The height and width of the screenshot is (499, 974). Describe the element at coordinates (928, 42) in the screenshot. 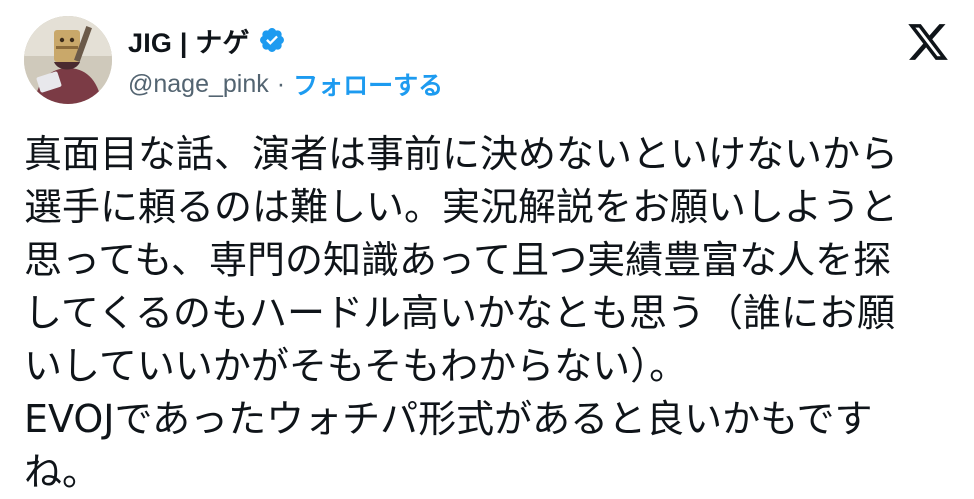

I see `x-logo-icon` at that location.